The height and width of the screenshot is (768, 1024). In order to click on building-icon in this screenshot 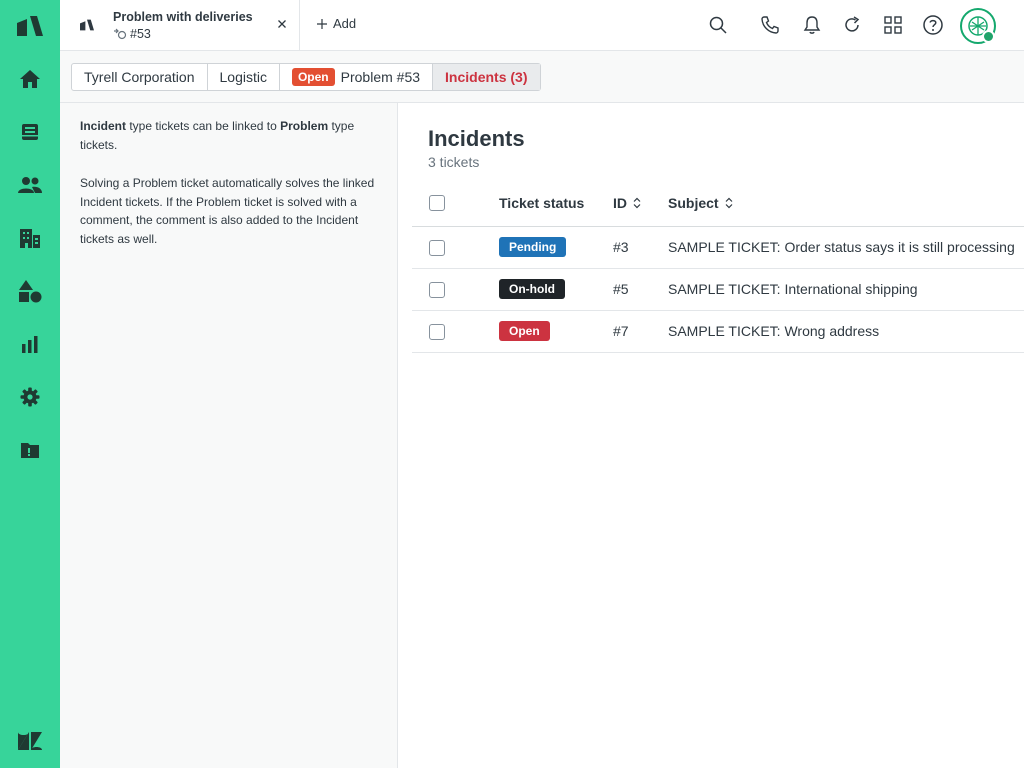, I will do `click(30, 238)`.